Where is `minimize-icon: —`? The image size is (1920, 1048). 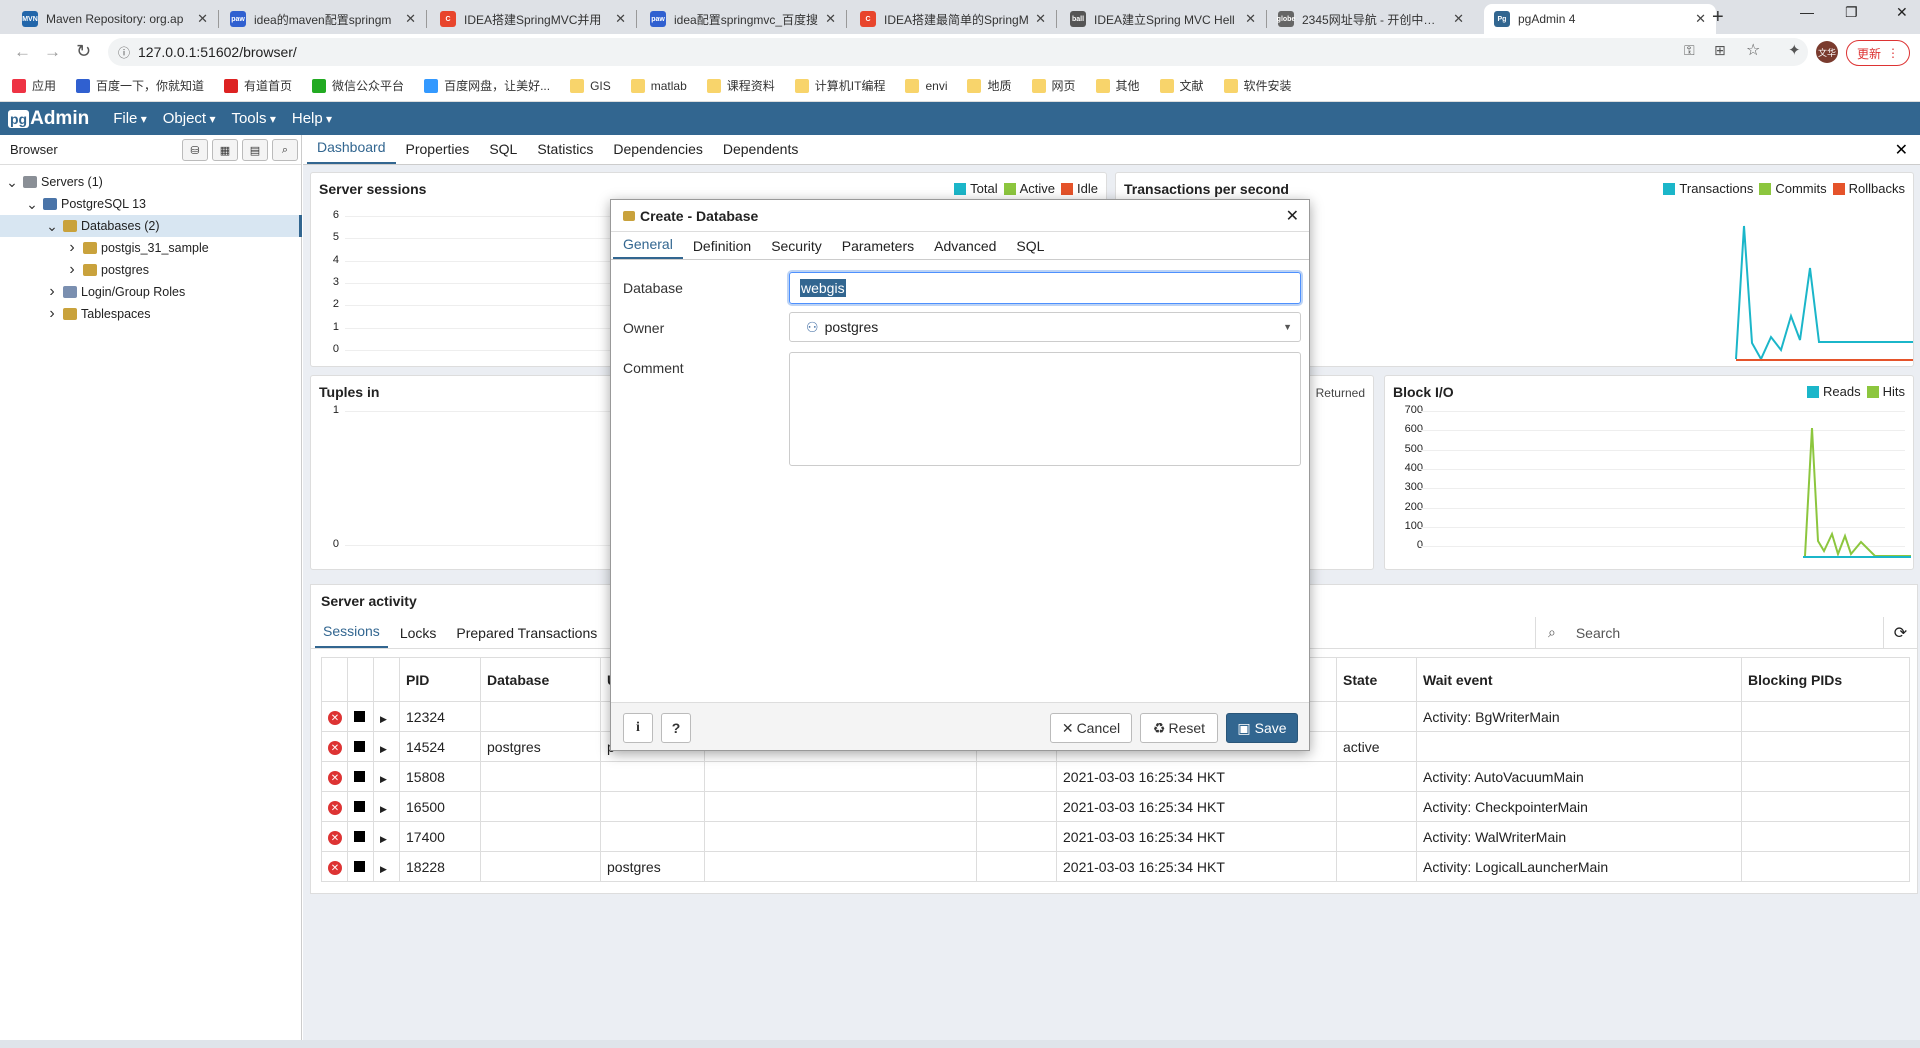 minimize-icon: — is located at coordinates (1807, 12).